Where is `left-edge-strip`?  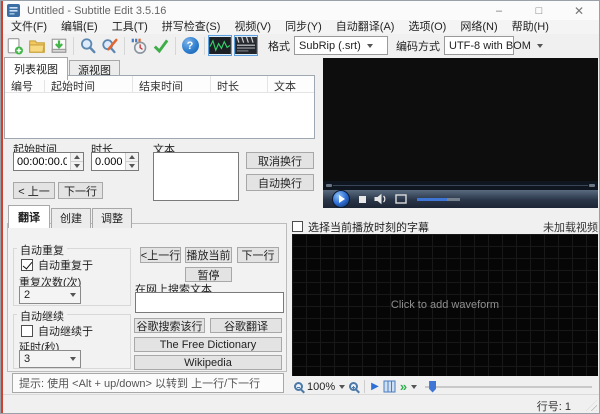
left-edge-strip is located at coordinates (2, 207).